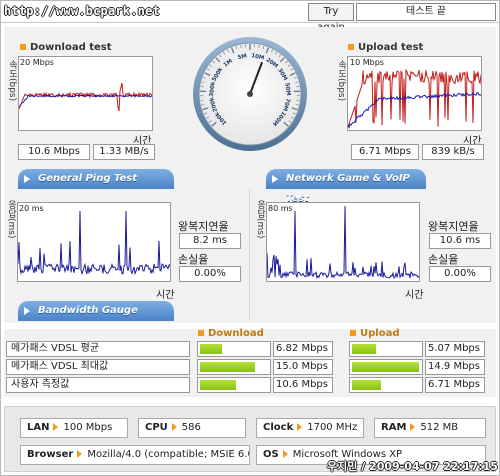 The height and width of the screenshot is (476, 500). I want to click on ping-left-loss-label: 손실율, so click(193, 259).